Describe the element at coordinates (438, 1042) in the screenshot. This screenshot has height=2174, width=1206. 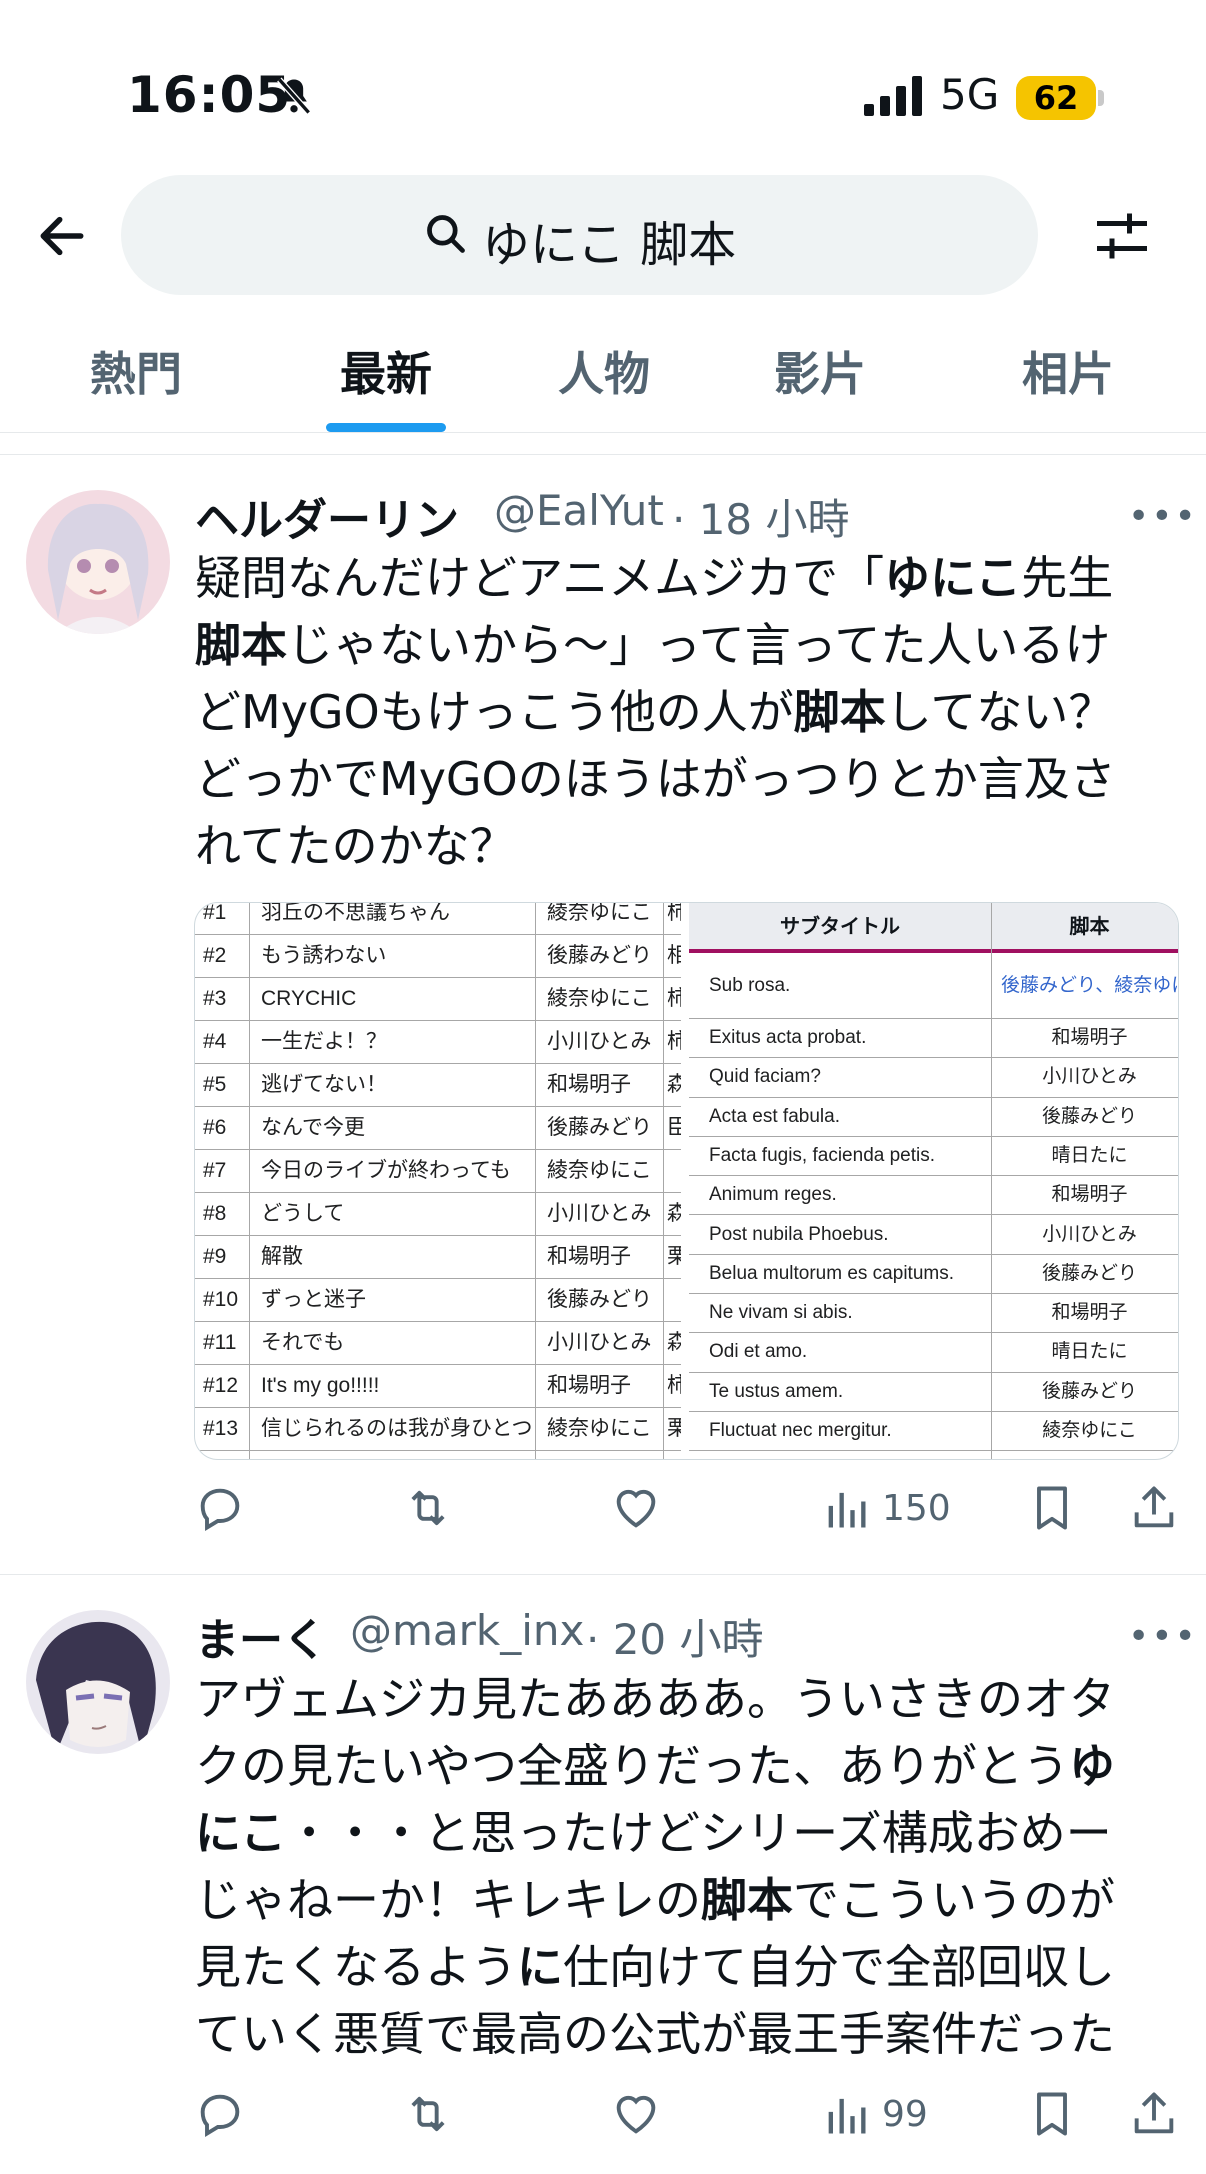
I see `table-row: #4 一生だよ！？ 小川ひとみ柿` at that location.